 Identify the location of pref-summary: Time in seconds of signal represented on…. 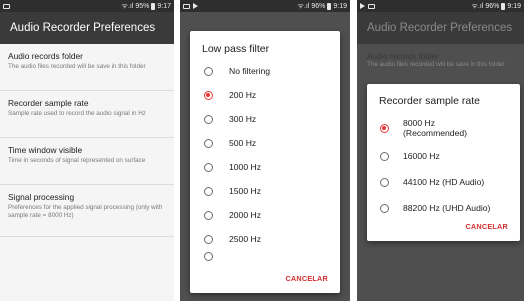
(77, 160).